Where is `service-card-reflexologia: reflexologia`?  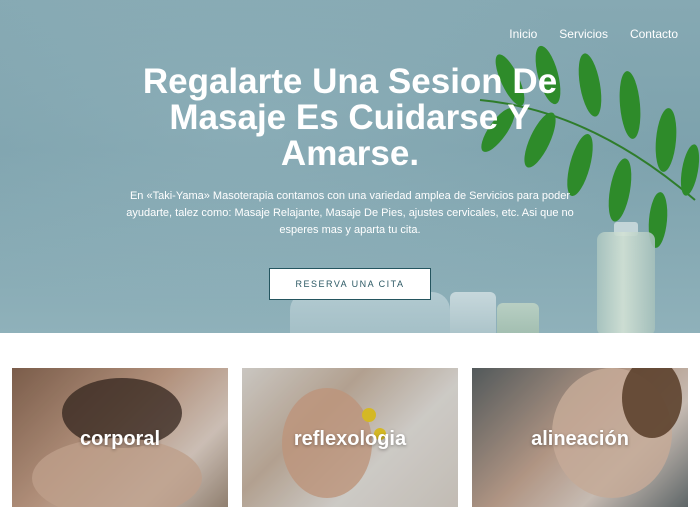
service-card-reflexologia: reflexologia is located at coordinates (350, 437).